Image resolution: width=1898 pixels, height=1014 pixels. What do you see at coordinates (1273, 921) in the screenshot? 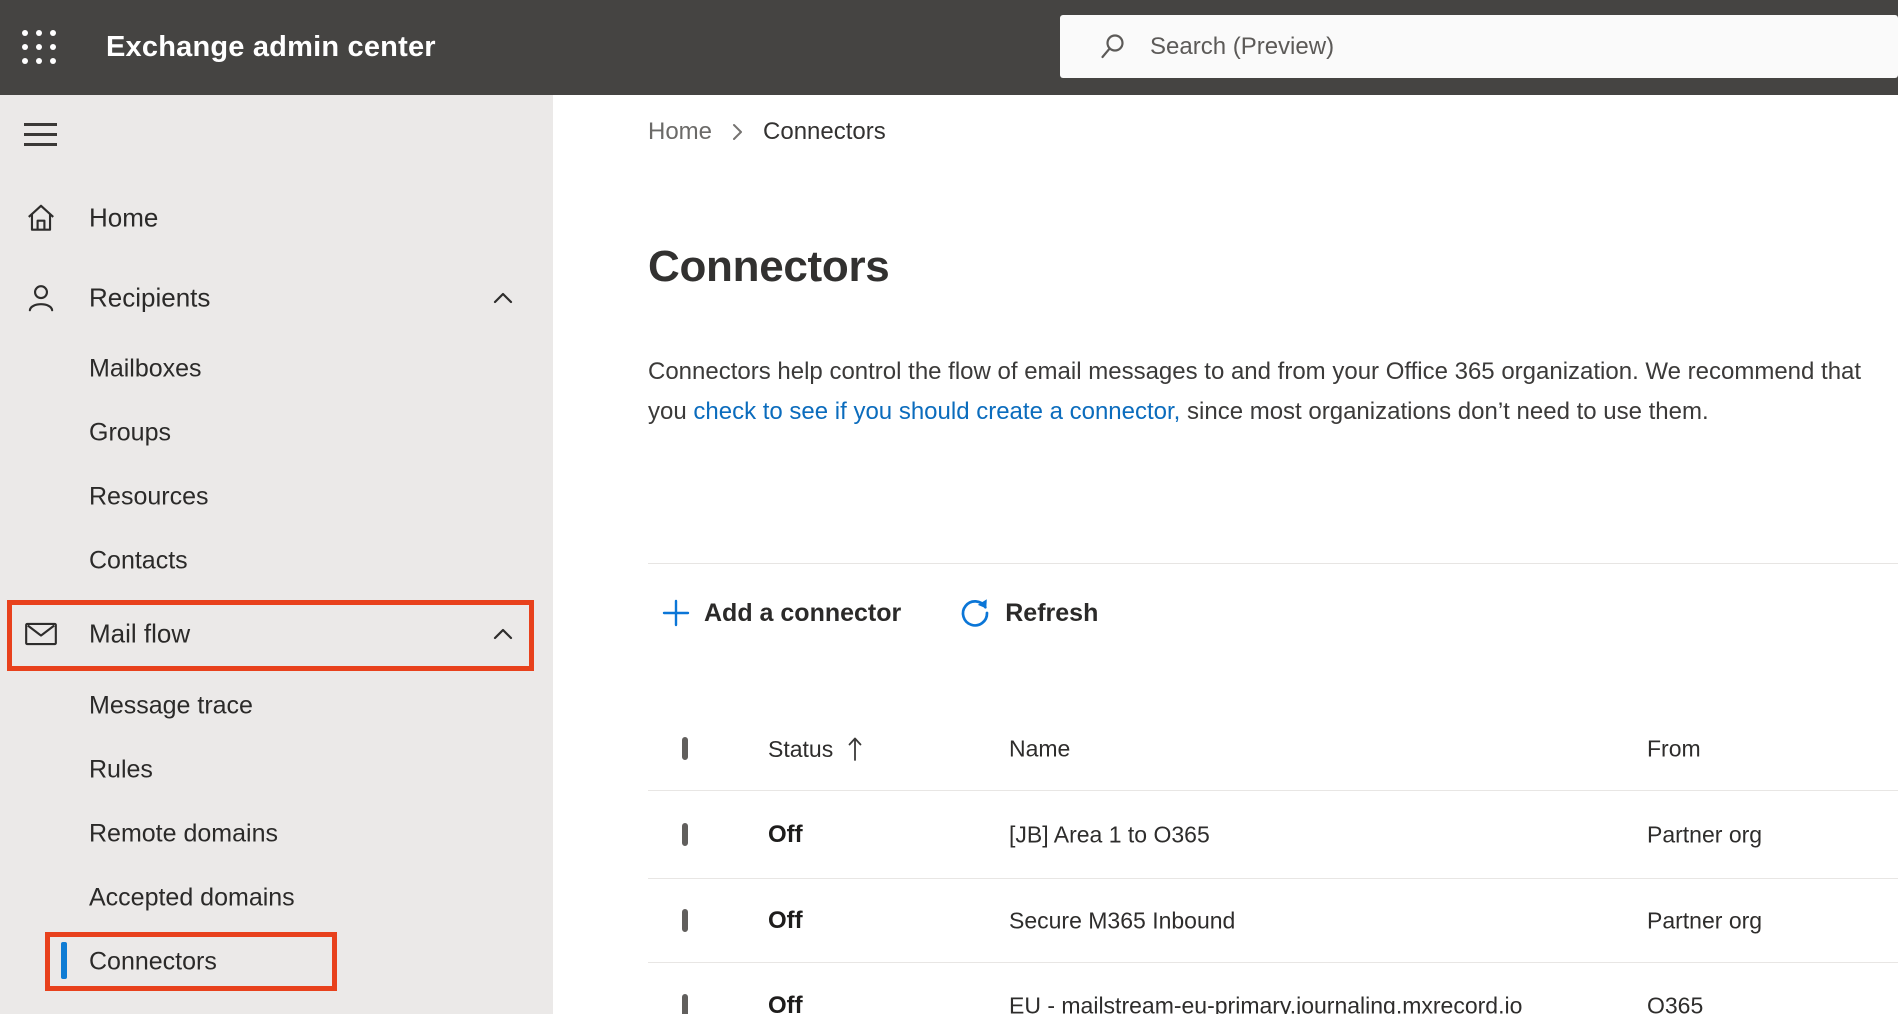
I see `table-row: Off Secure M365 Inbound Partner org` at bounding box center [1273, 921].